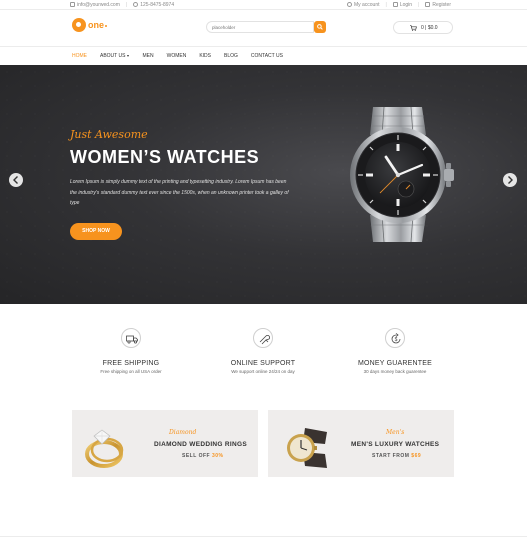  Describe the element at coordinates (109, 134) in the screenshot. I see `hero-subtitle: Just Awesome` at that location.